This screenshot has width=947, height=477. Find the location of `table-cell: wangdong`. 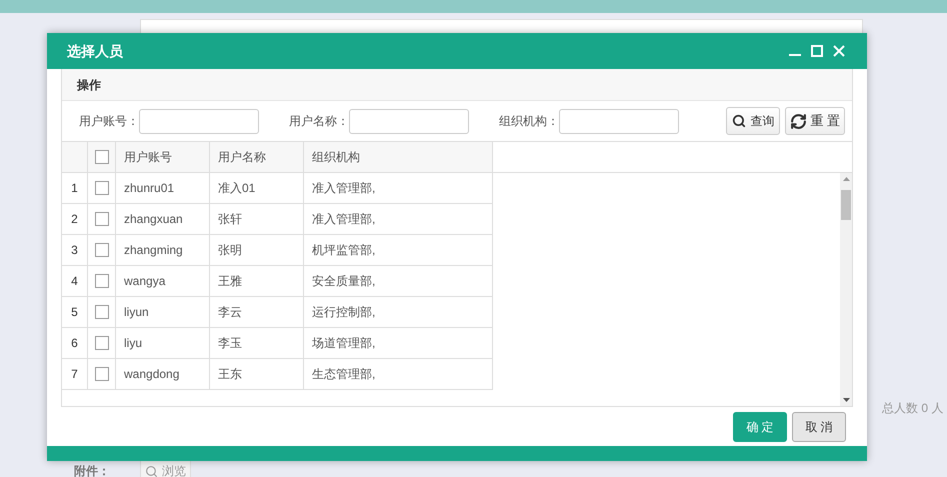

table-cell: wangdong is located at coordinates (163, 374).